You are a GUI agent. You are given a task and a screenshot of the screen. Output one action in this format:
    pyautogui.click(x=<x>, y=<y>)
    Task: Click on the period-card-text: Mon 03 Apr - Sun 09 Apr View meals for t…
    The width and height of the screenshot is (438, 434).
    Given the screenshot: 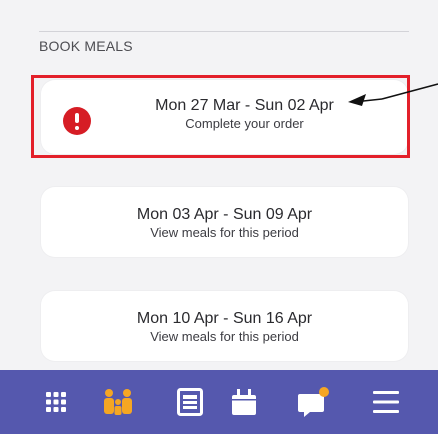 What is the action you would take?
    pyautogui.click(x=224, y=223)
    